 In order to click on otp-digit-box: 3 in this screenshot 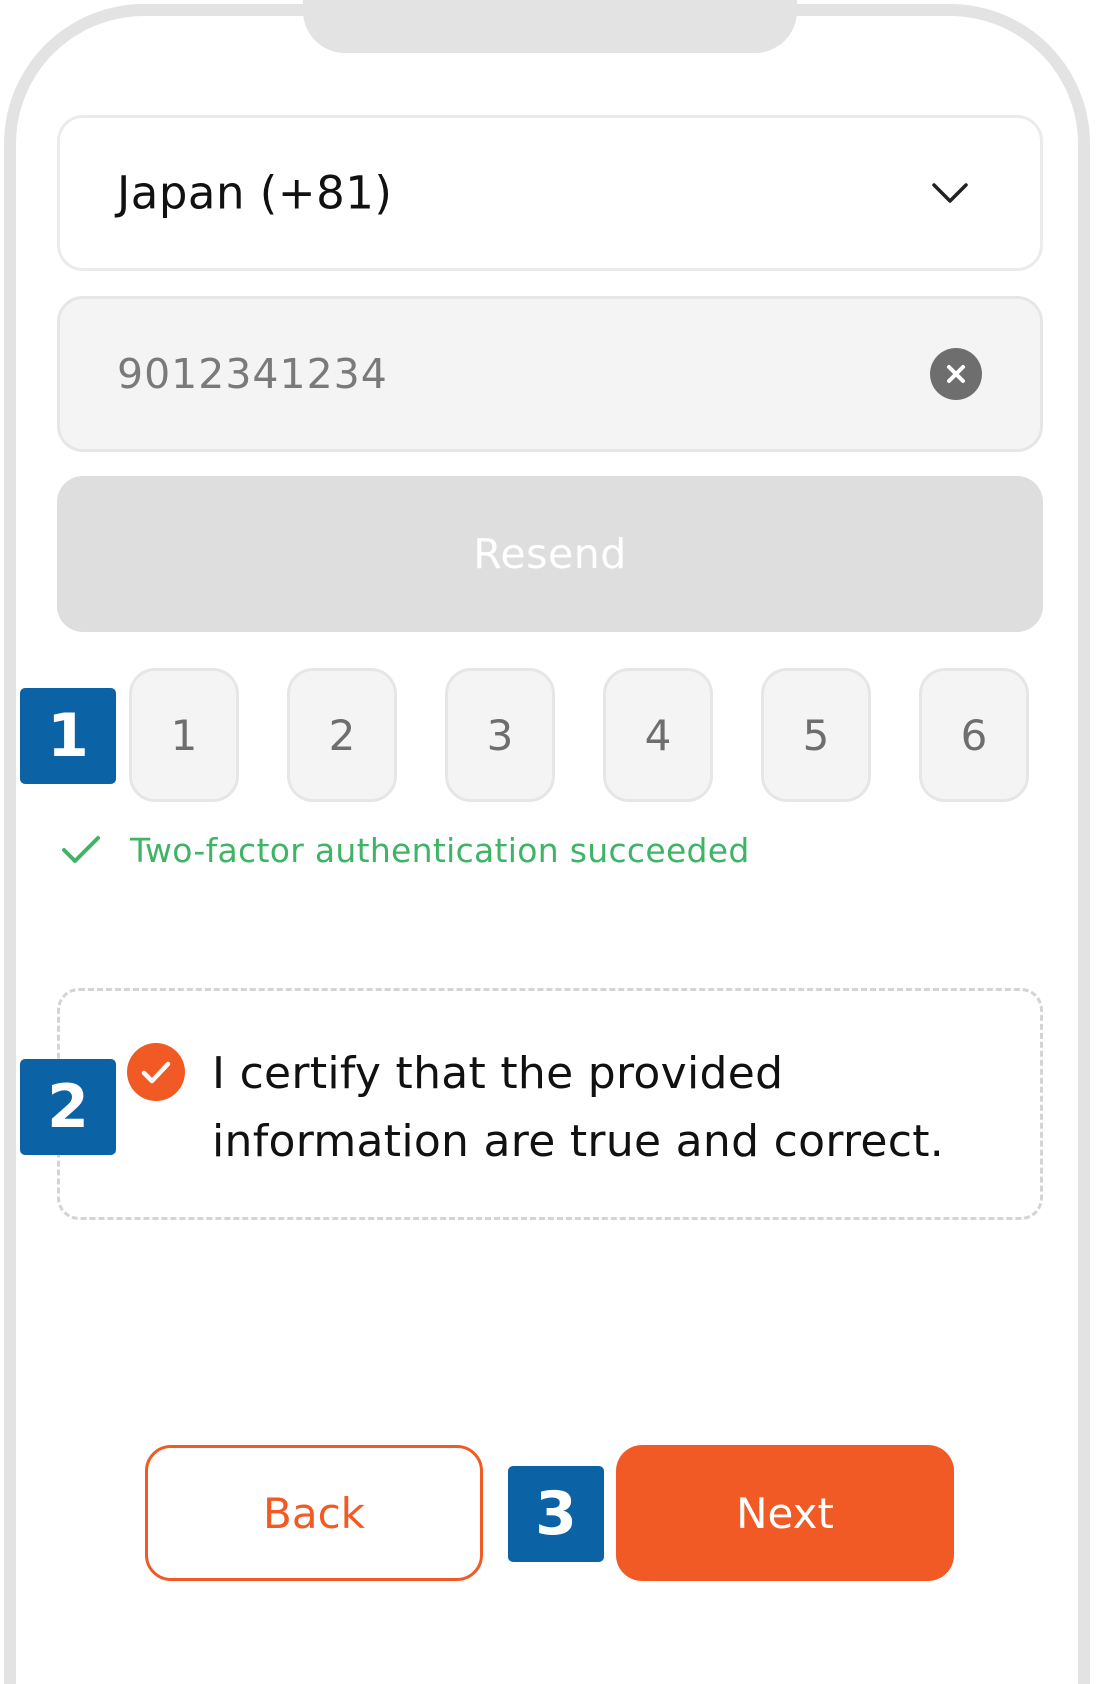, I will do `click(500, 735)`.